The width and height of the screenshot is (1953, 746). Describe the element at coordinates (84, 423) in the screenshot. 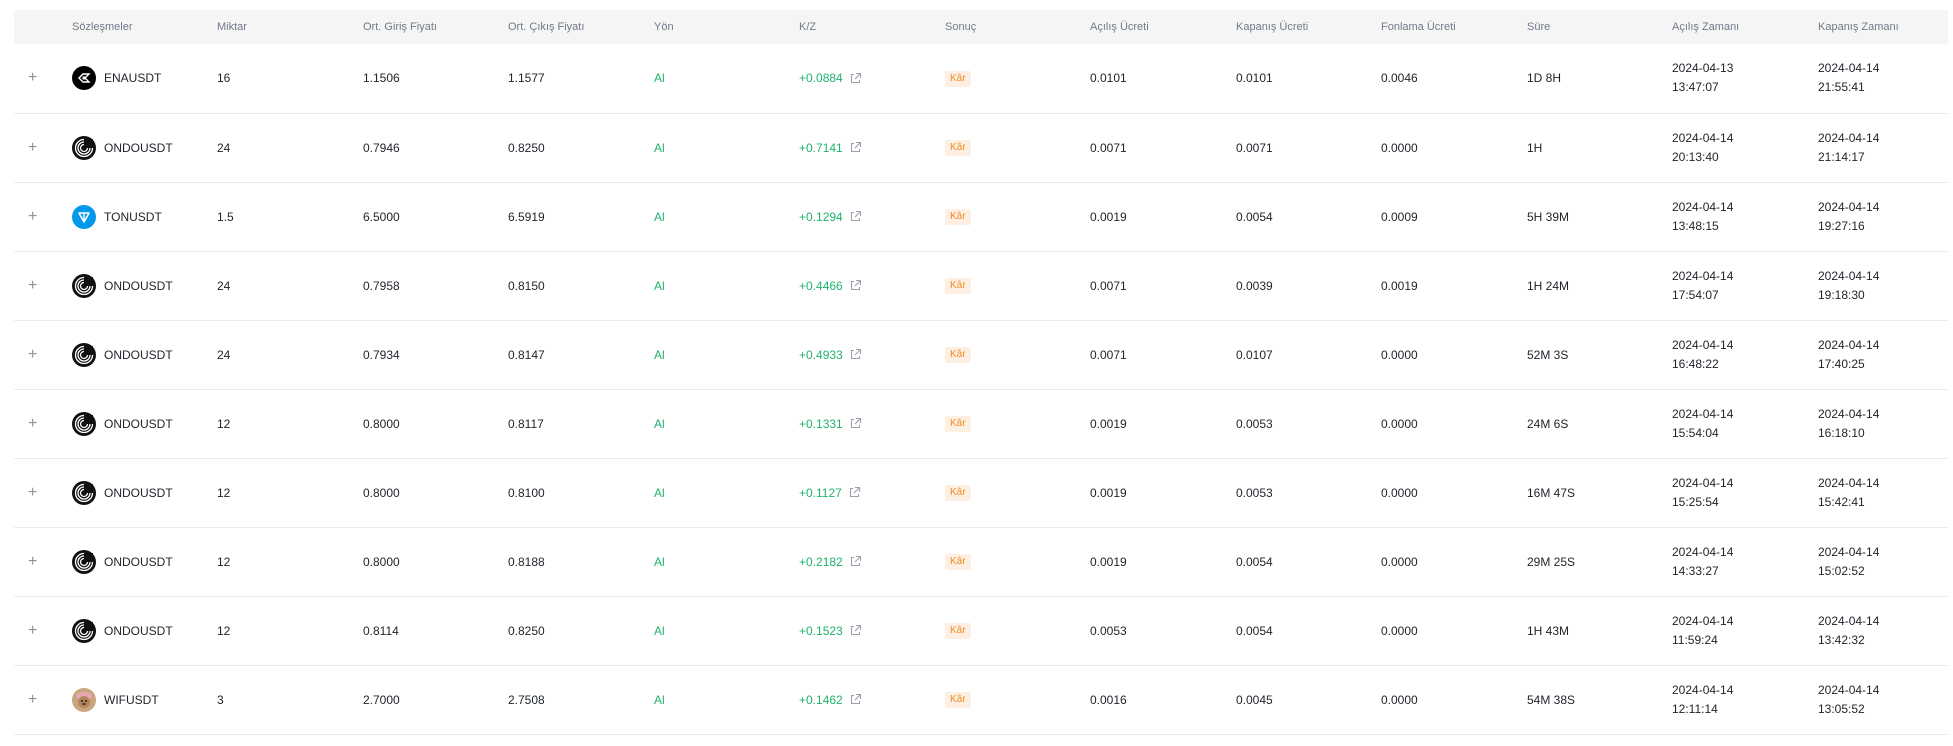

I see `ondo-coin-icon` at that location.